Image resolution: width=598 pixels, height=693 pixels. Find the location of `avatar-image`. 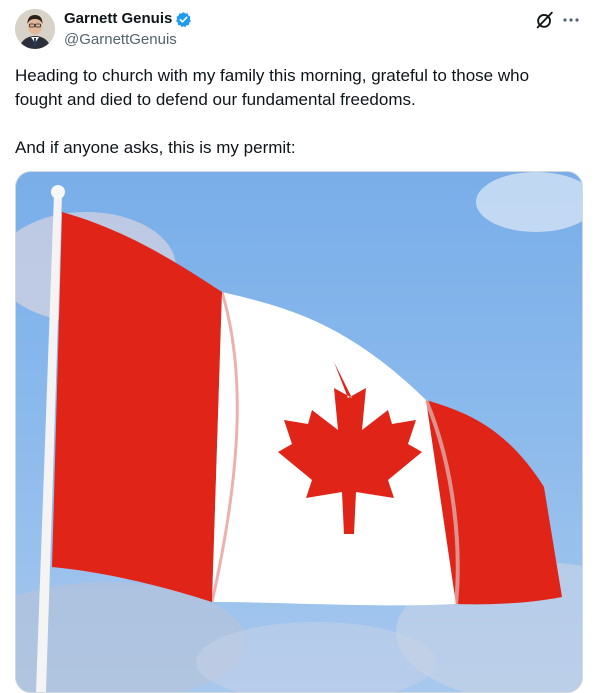

avatar-image is located at coordinates (35, 29).